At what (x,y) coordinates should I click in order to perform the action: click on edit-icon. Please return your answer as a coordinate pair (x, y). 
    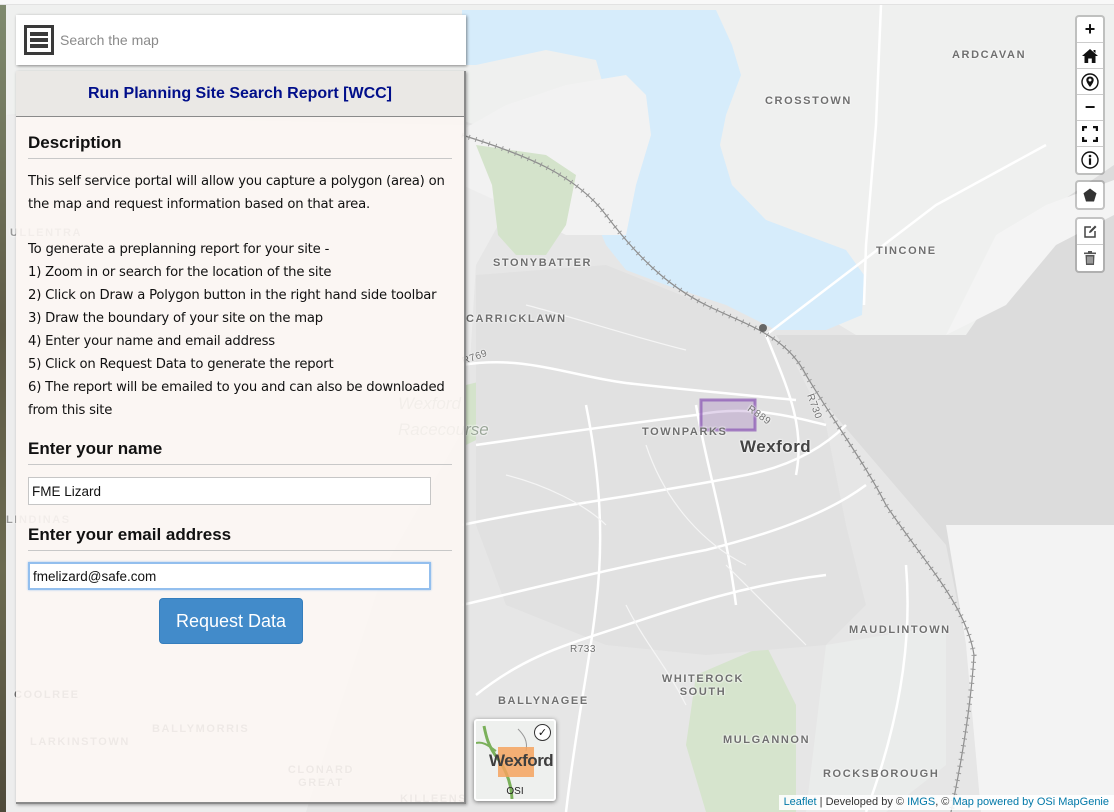
    Looking at the image, I should click on (1090, 231).